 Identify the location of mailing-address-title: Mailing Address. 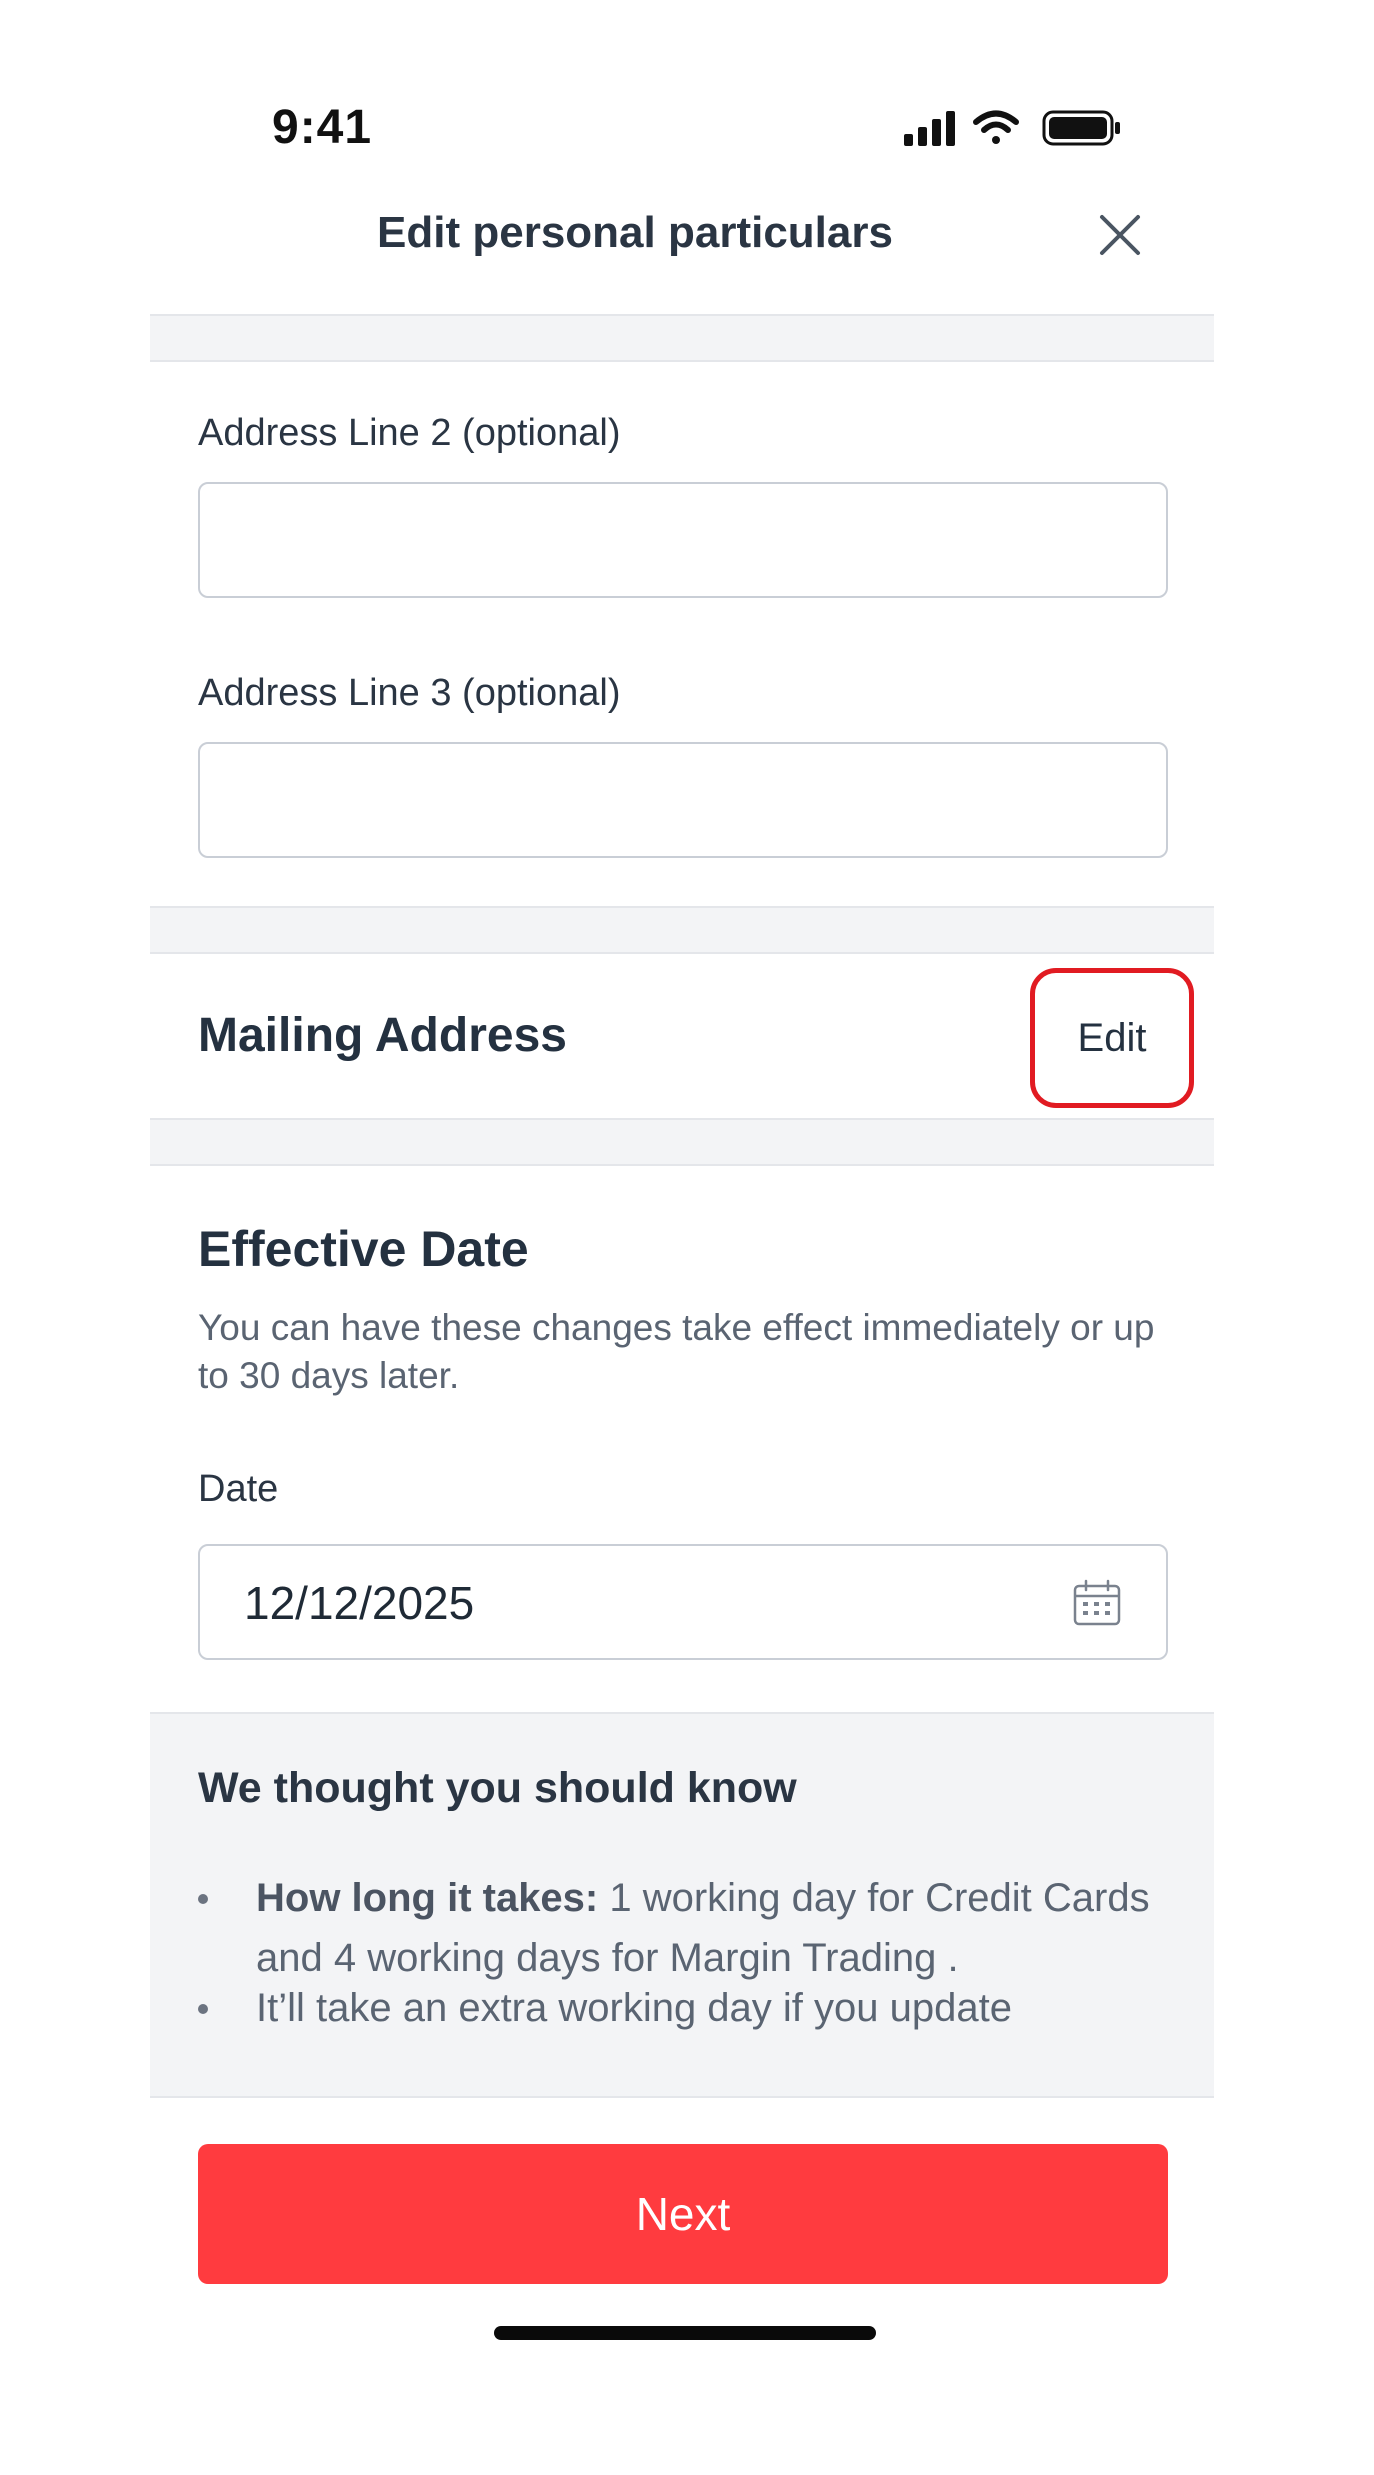
(382, 1035).